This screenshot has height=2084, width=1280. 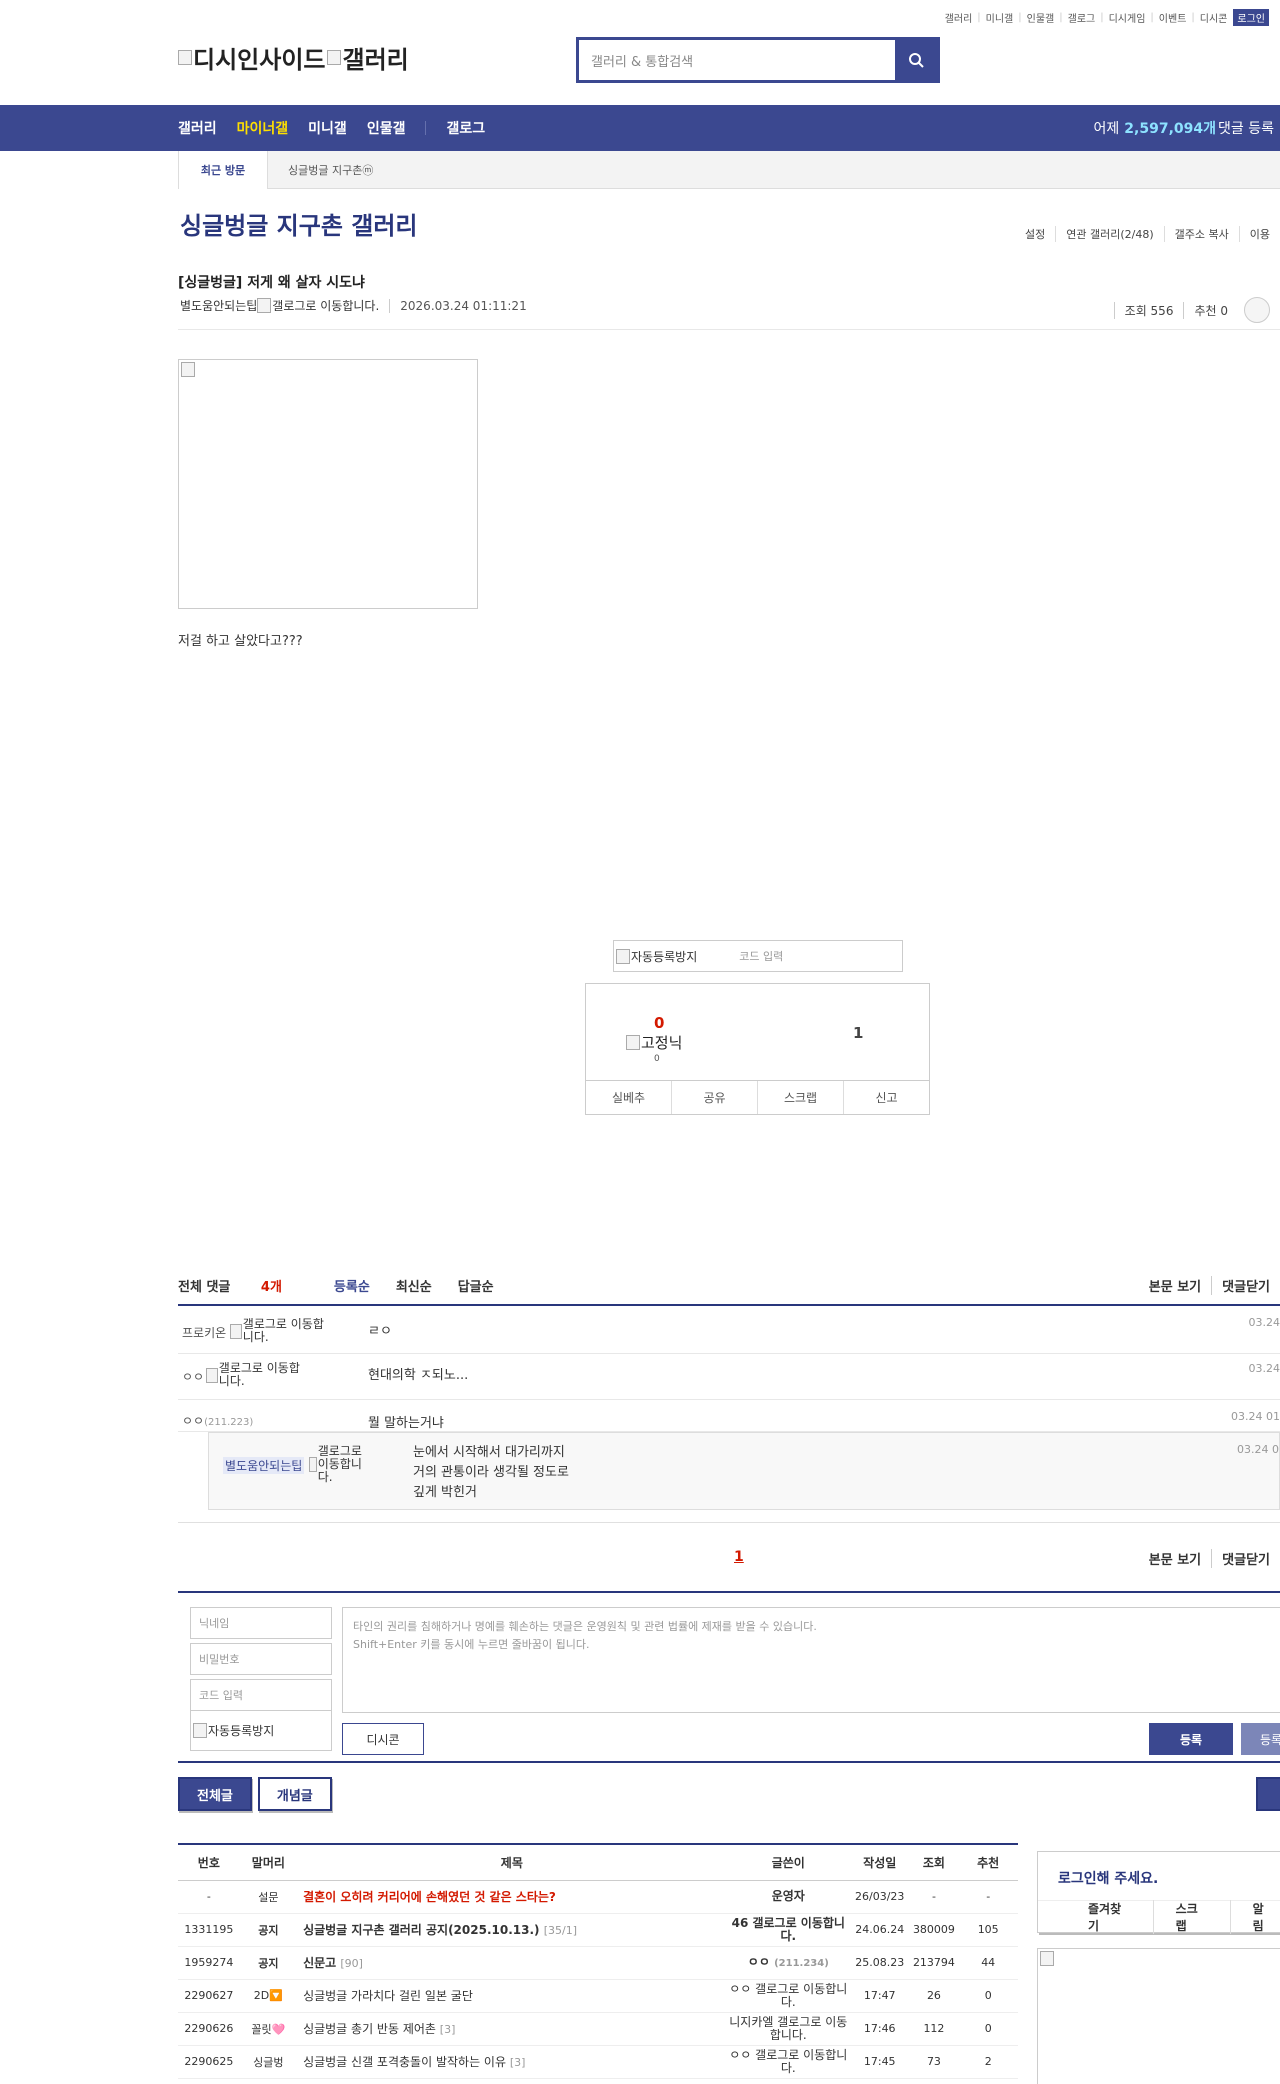 I want to click on comment-nick: ㅇㅇ(211.223), so click(x=217, y=1420).